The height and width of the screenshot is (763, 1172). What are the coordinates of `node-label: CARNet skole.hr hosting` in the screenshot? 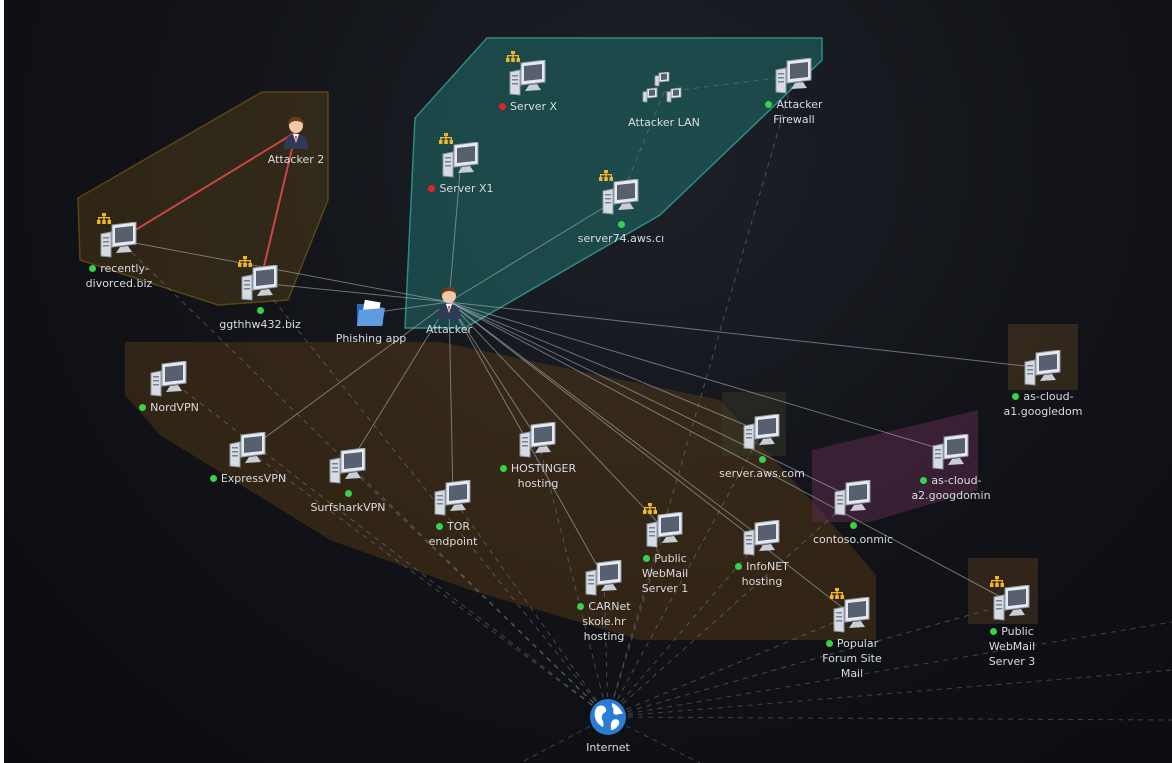 It's located at (604, 621).